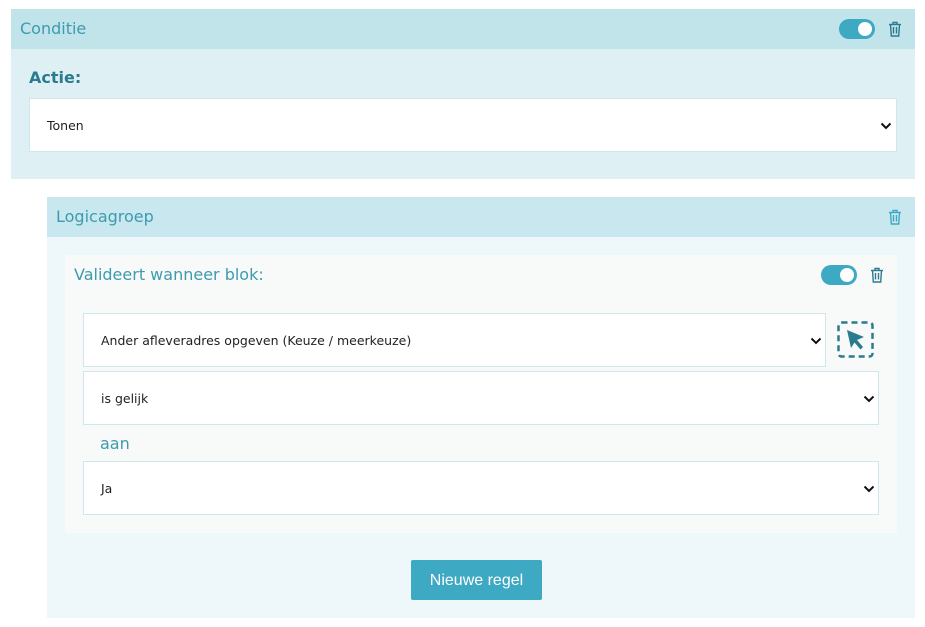 Image resolution: width=925 pixels, height=627 pixels. I want to click on cursor-select-icon, so click(855, 339).